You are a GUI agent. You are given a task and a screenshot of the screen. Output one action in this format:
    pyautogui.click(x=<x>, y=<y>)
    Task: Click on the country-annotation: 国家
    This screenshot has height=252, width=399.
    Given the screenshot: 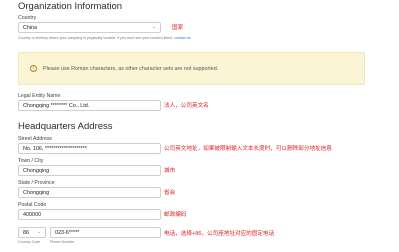 What is the action you would take?
    pyautogui.click(x=178, y=28)
    